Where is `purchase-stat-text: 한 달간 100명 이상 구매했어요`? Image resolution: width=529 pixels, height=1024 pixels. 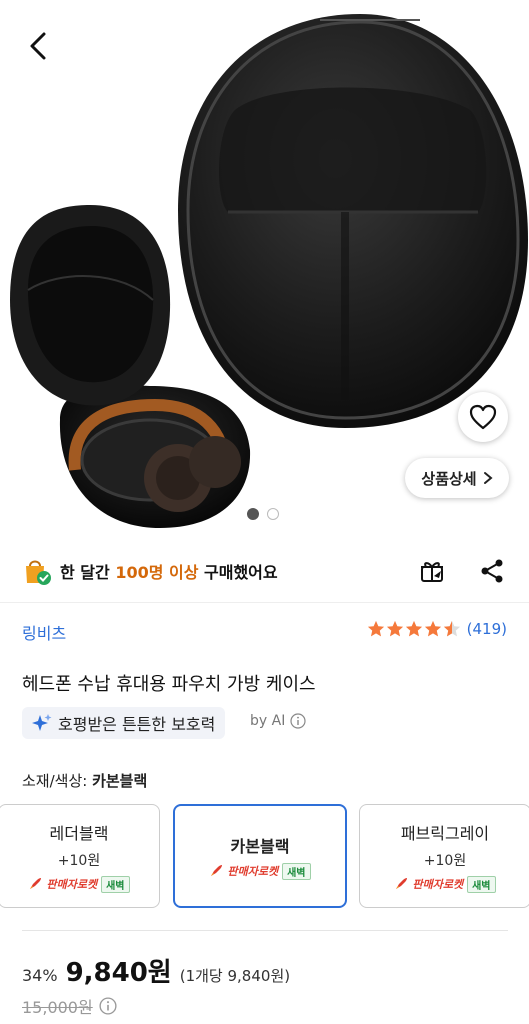 purchase-stat-text: 한 달간 100명 이상 구매했어요 is located at coordinates (169, 571).